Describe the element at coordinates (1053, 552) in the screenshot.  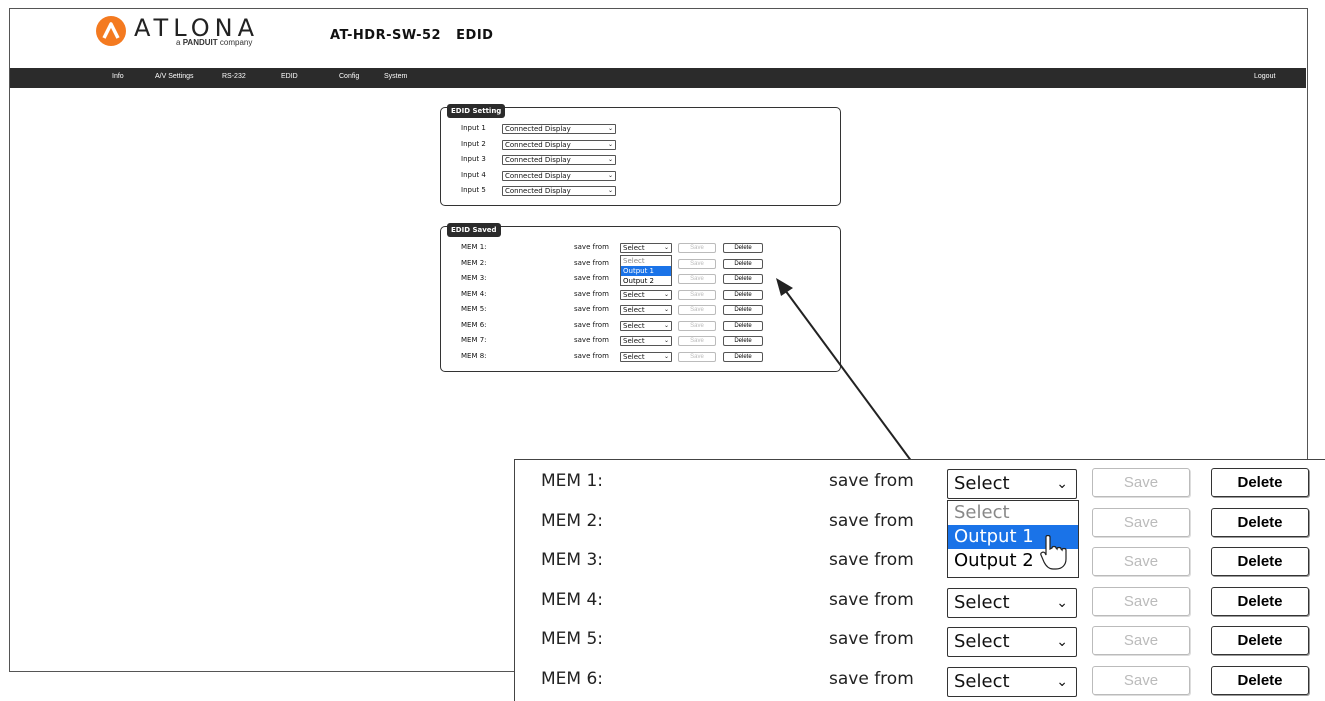
I see `hand-cursor-icon` at that location.